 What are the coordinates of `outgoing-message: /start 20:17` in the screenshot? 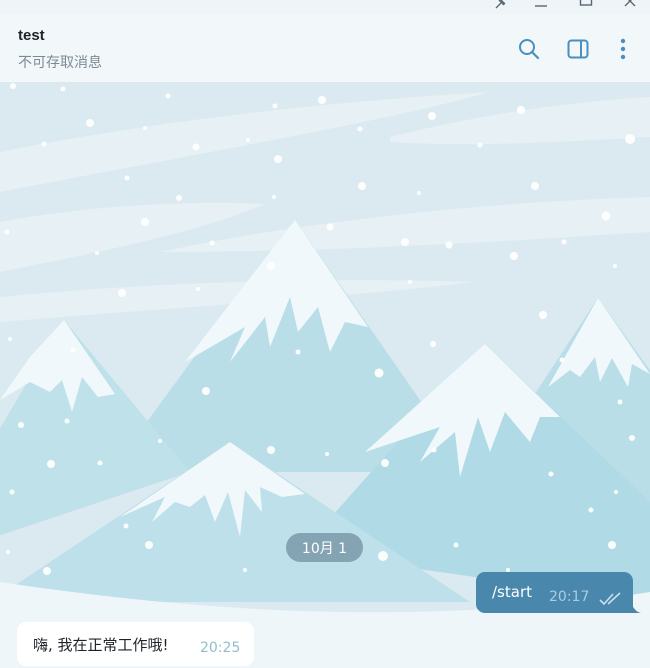 It's located at (558, 592).